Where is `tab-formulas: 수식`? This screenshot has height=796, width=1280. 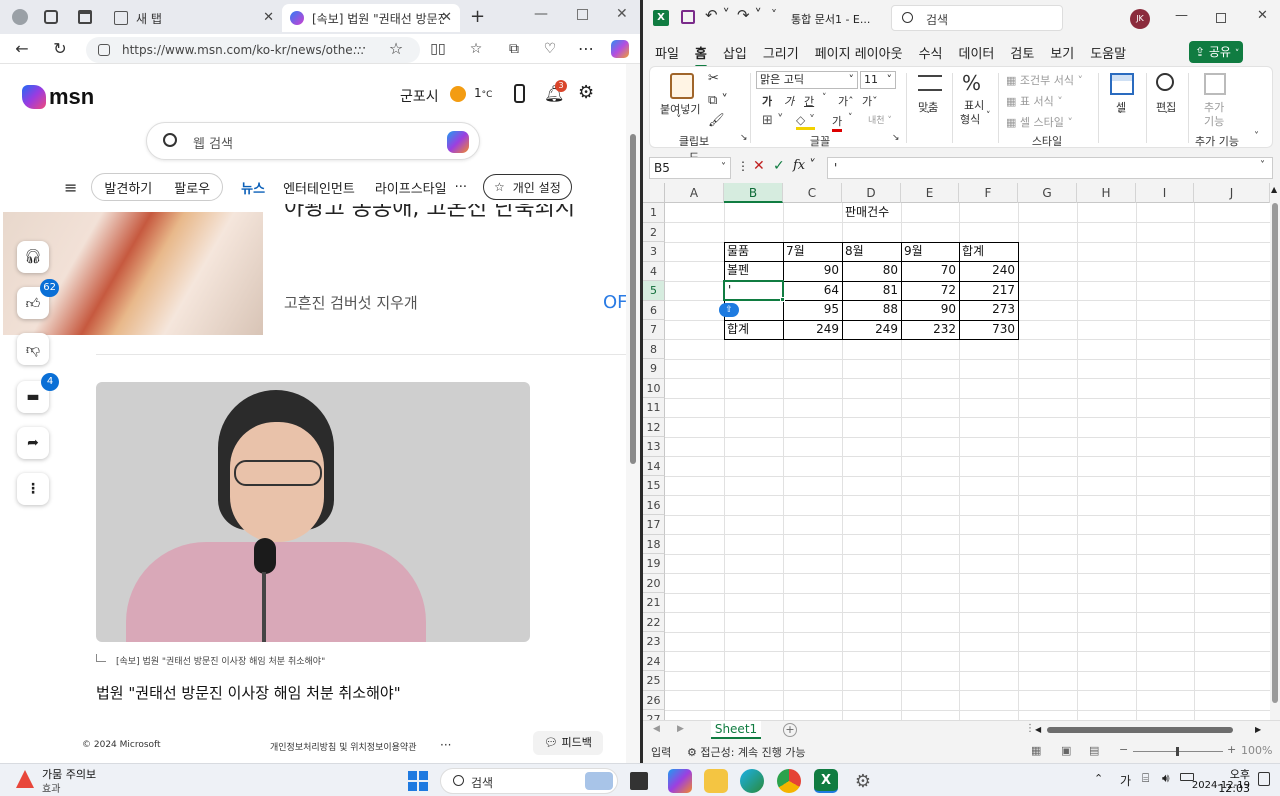
tab-formulas: 수식 is located at coordinates (931, 52).